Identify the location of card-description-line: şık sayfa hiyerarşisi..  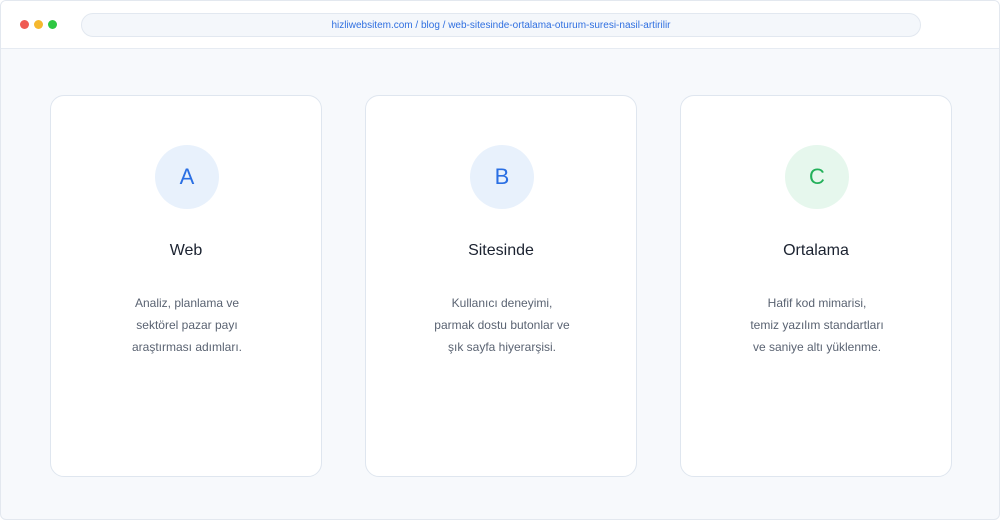
(502, 347).